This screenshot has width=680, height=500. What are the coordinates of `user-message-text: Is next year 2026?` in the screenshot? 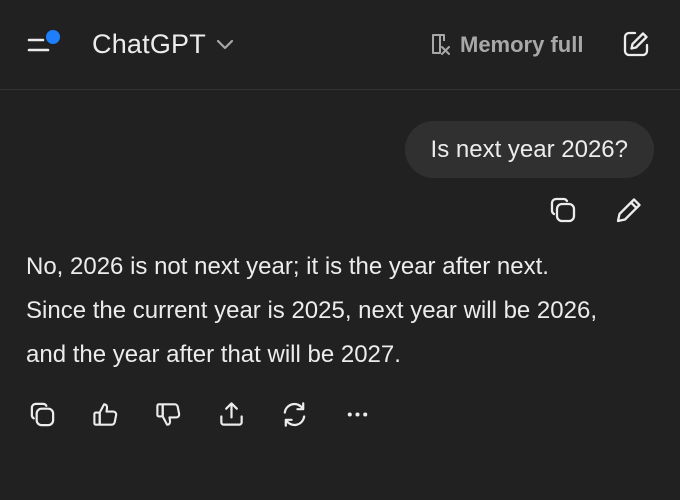 It's located at (529, 149).